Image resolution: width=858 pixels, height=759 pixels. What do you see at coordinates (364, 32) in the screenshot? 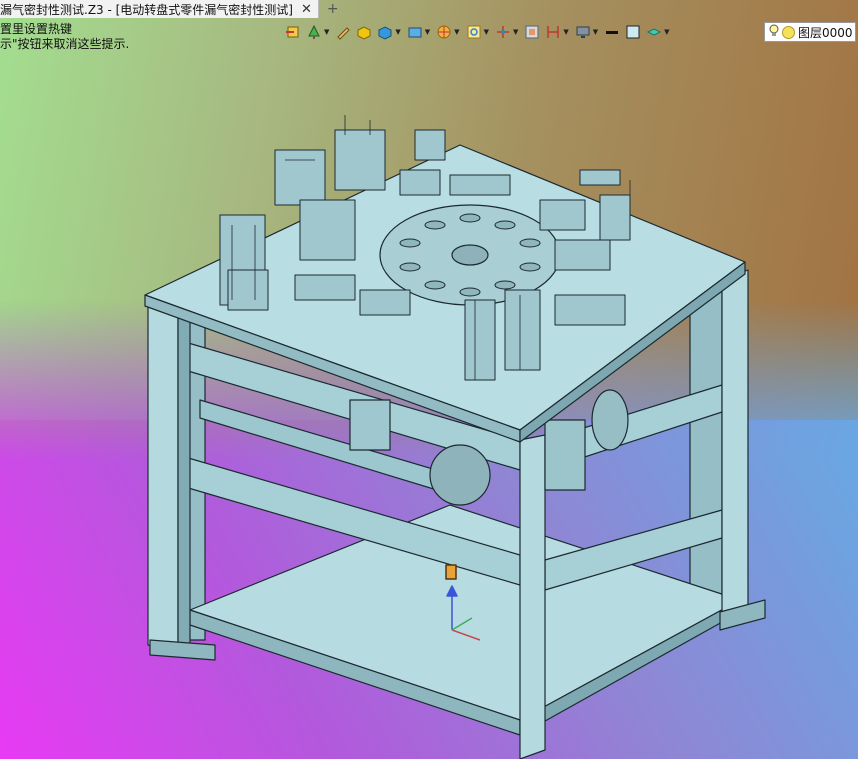
I see `box-icon` at bounding box center [364, 32].